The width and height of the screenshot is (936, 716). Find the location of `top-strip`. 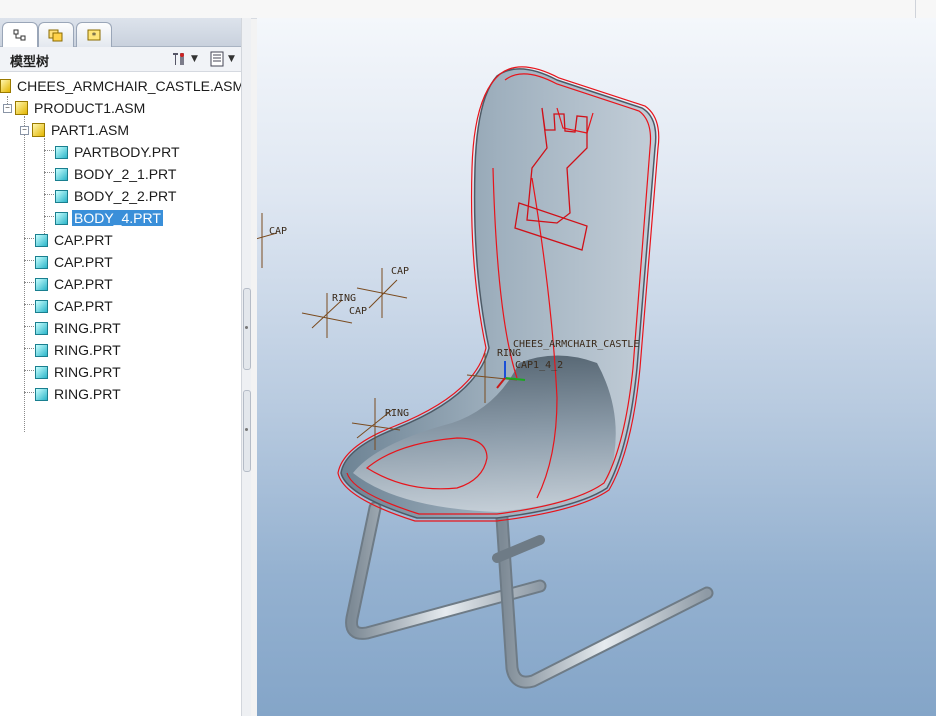

top-strip is located at coordinates (468, 9).